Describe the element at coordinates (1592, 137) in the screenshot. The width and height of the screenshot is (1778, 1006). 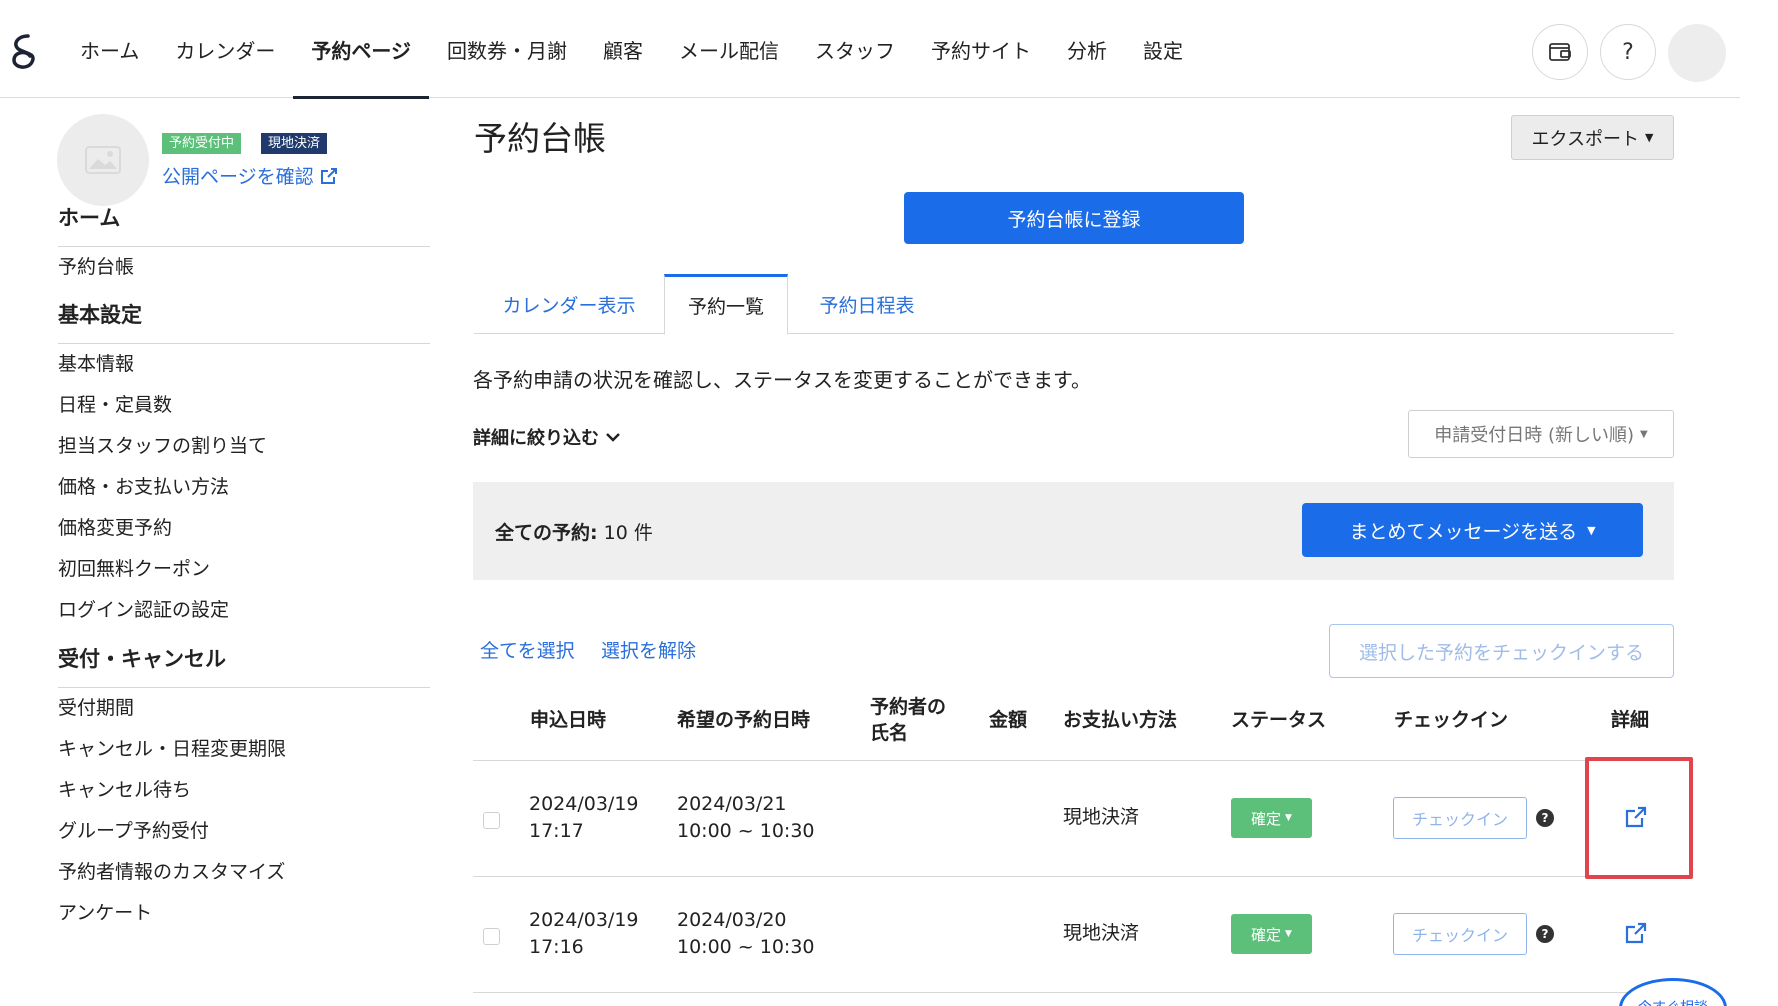
I see `export-button: エクスポート ▼` at that location.